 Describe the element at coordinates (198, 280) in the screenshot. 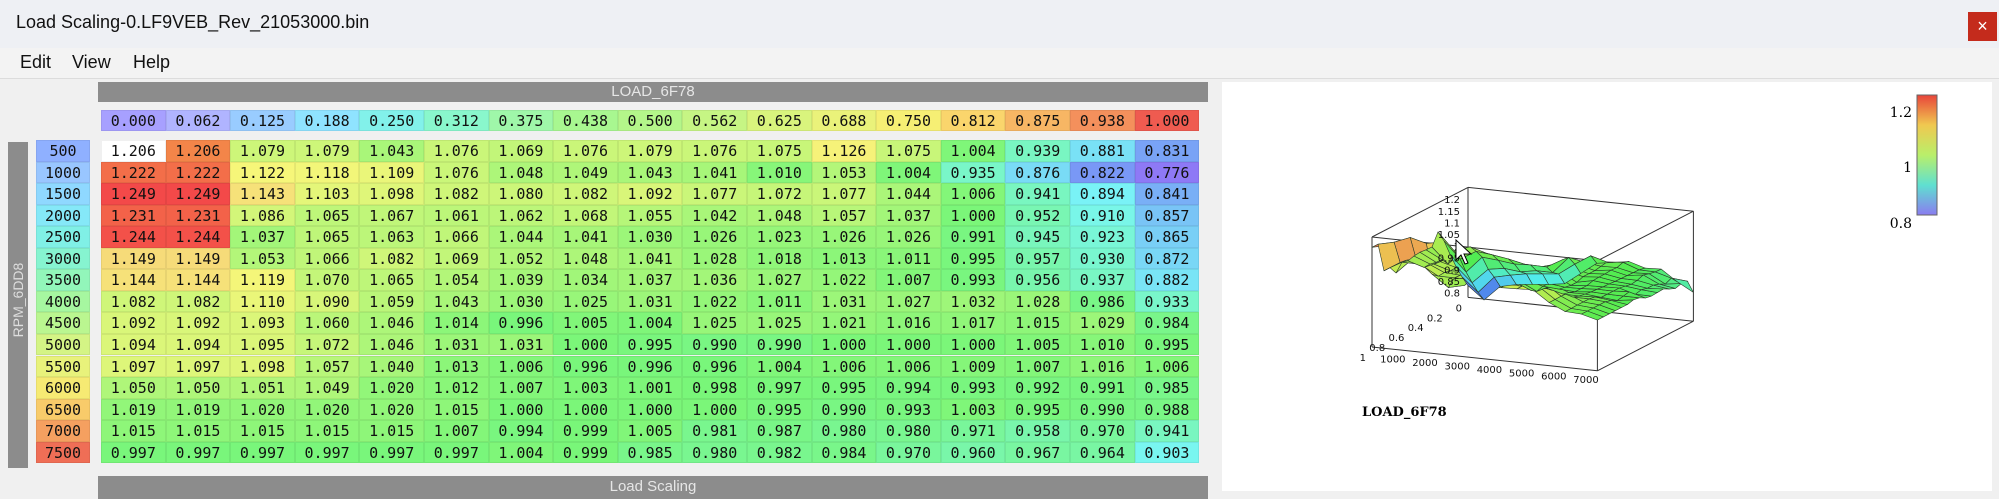

I see `table-cell: 1.144` at that location.